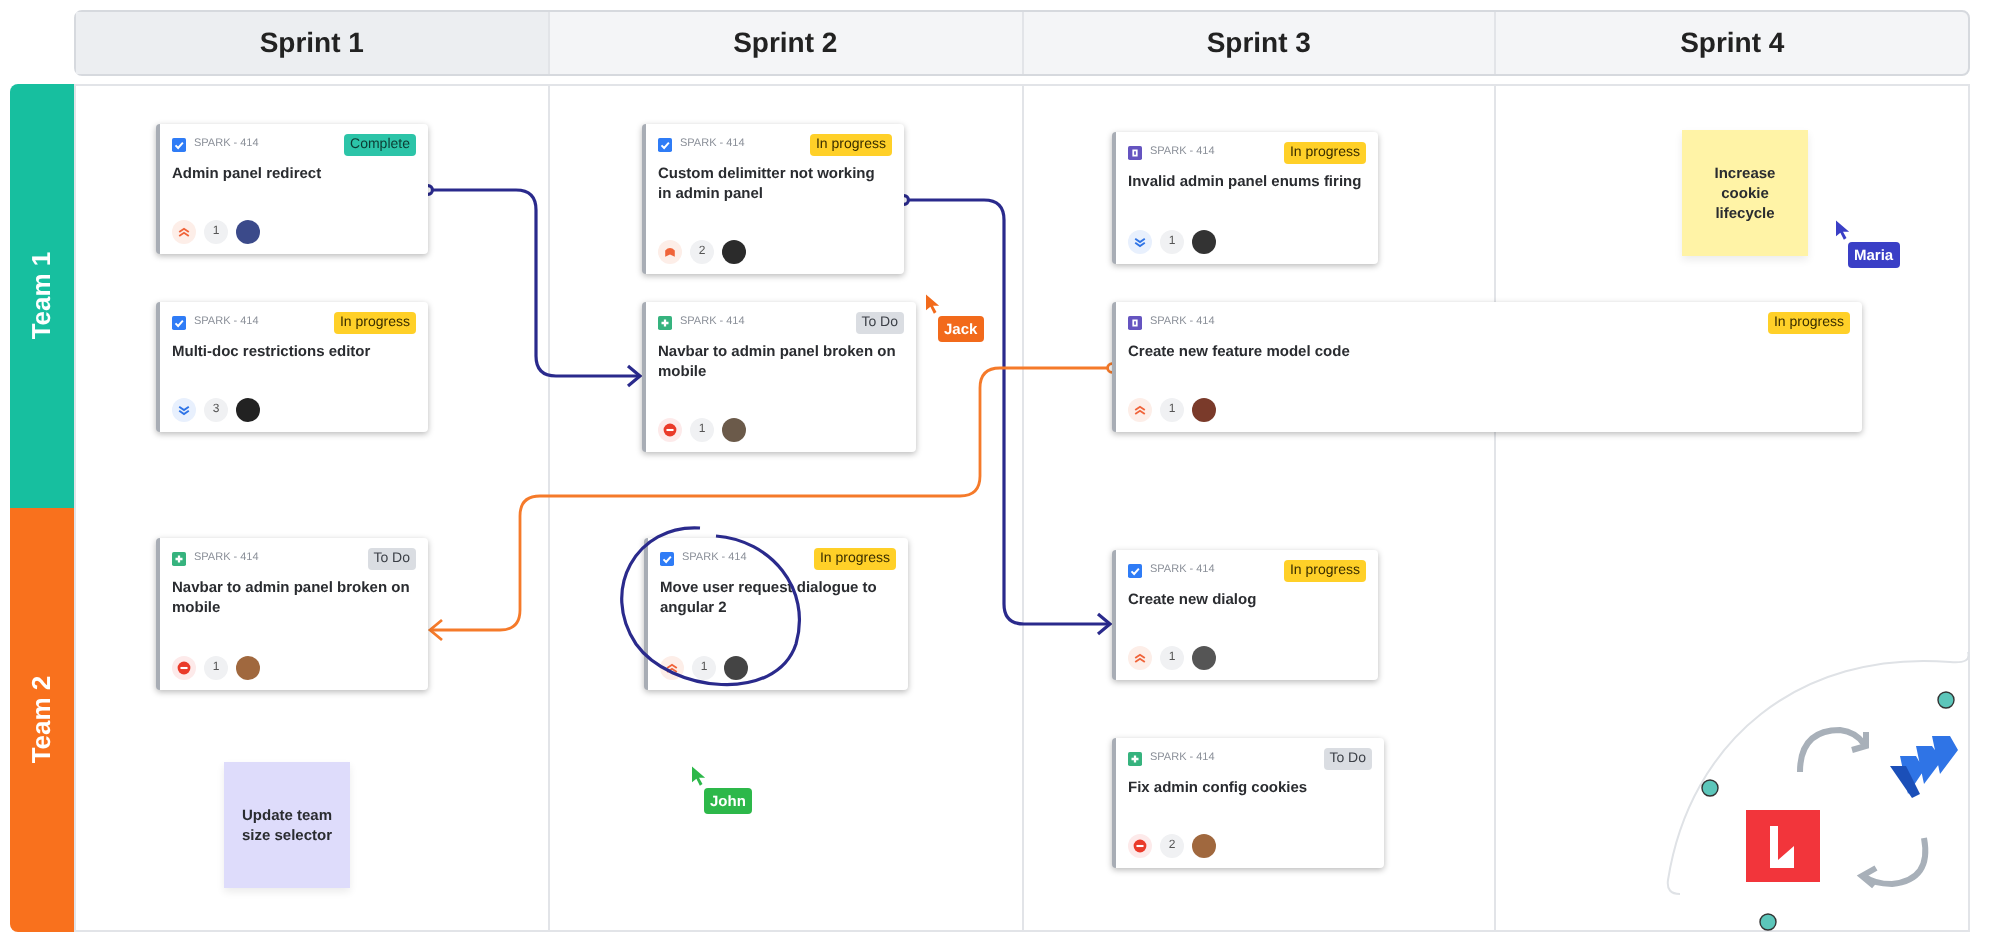 Image resolution: width=1998 pixels, height=950 pixels. I want to click on lane-title: Team 1, so click(41, 296).